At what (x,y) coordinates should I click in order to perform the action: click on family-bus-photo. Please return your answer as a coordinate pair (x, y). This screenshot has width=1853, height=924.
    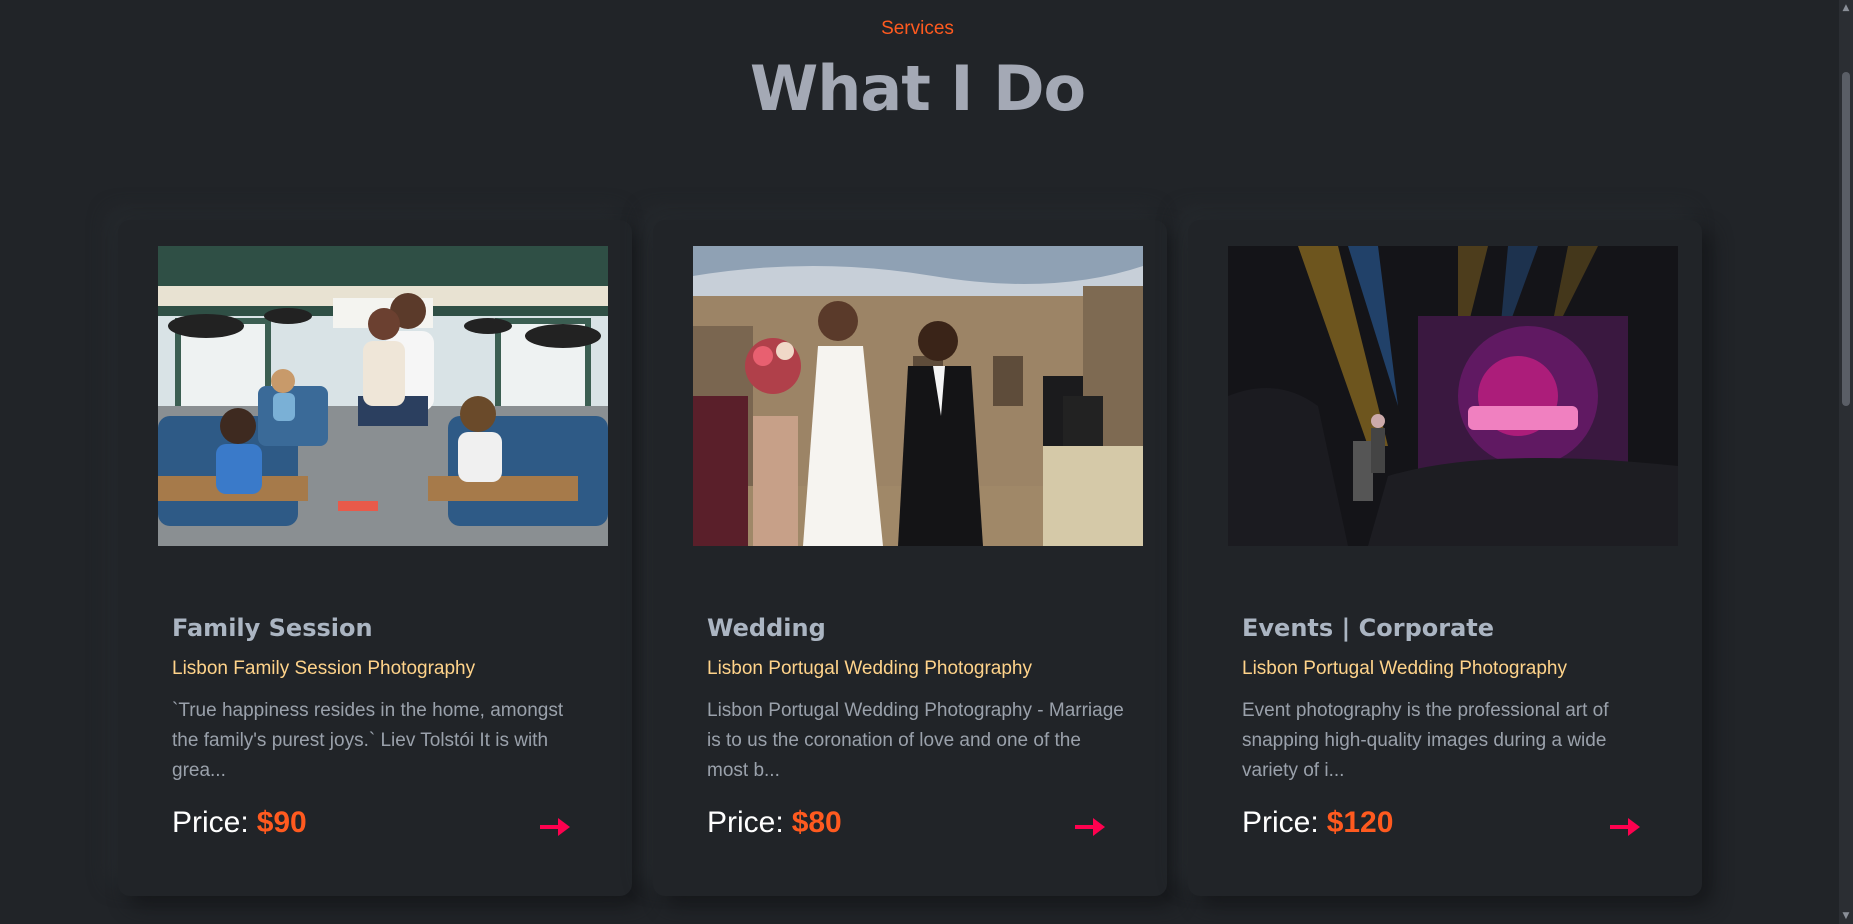
    Looking at the image, I should click on (383, 396).